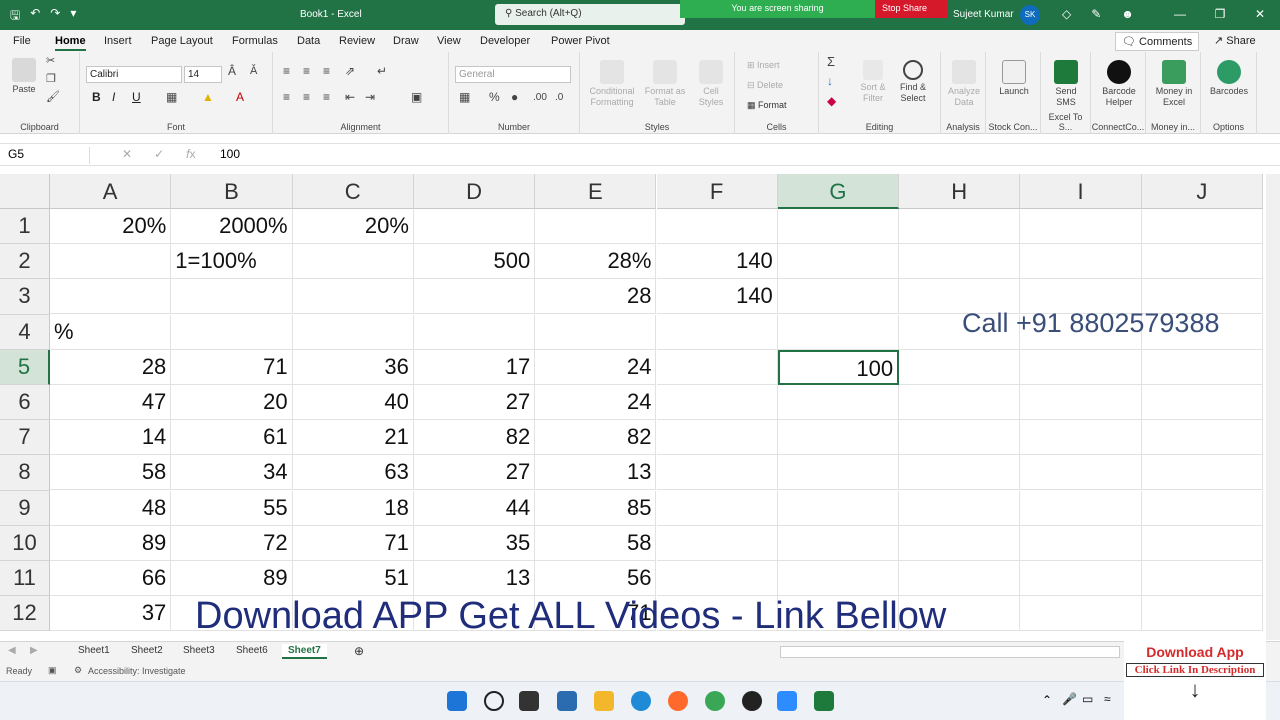 The width and height of the screenshot is (1280, 720). I want to click on cell-c2, so click(353, 262).